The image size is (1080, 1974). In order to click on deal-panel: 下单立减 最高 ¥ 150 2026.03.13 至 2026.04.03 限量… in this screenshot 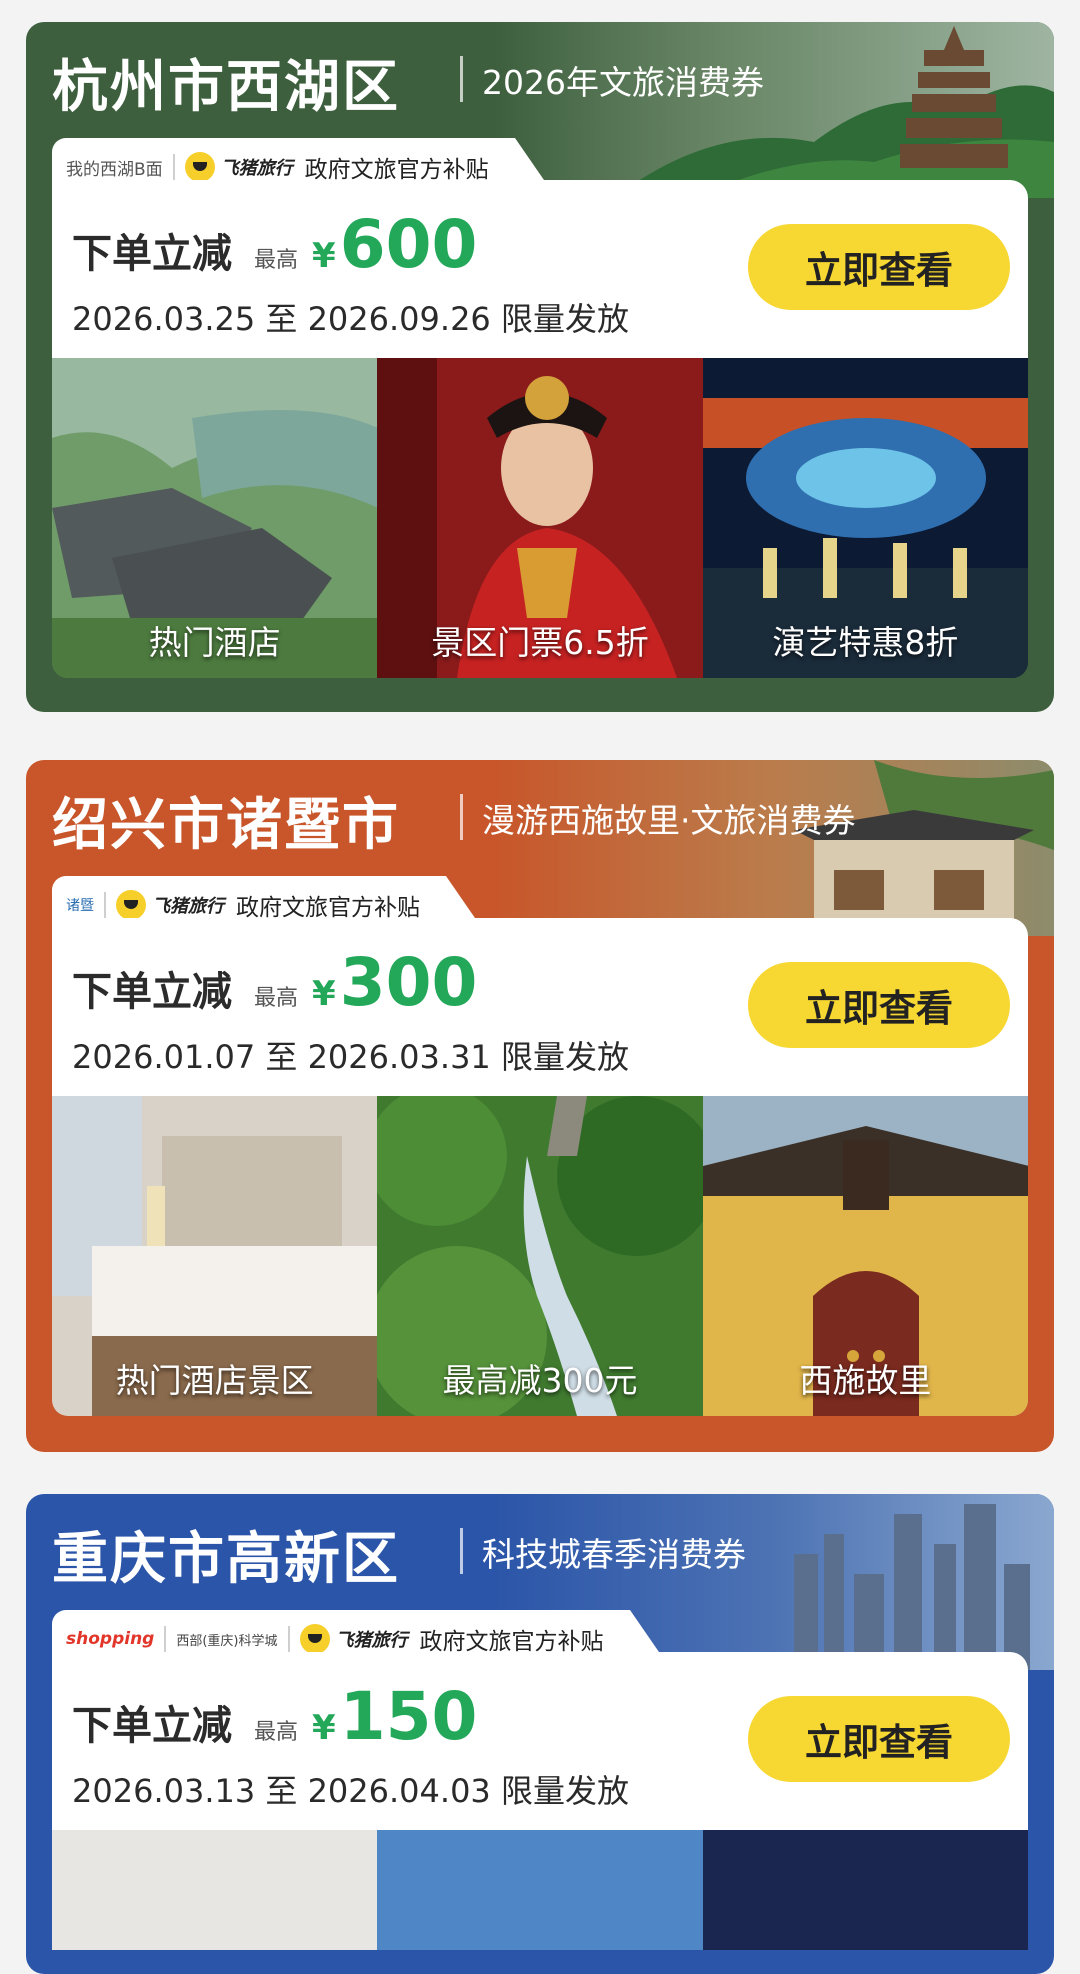, I will do `click(540, 1741)`.